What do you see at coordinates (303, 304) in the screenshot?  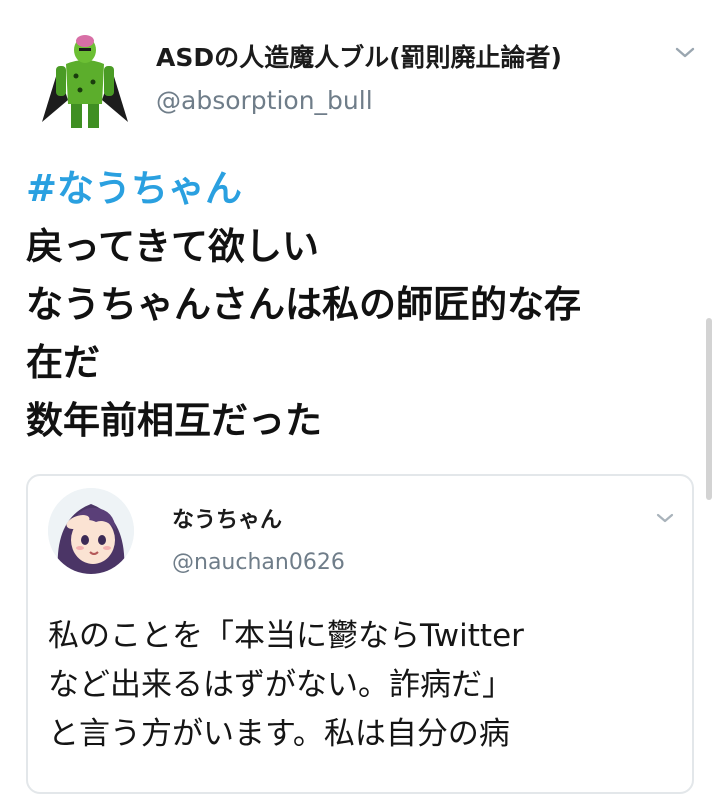 I see `tweet-text-line: なうちゃんさんは私の師匠的な存` at bounding box center [303, 304].